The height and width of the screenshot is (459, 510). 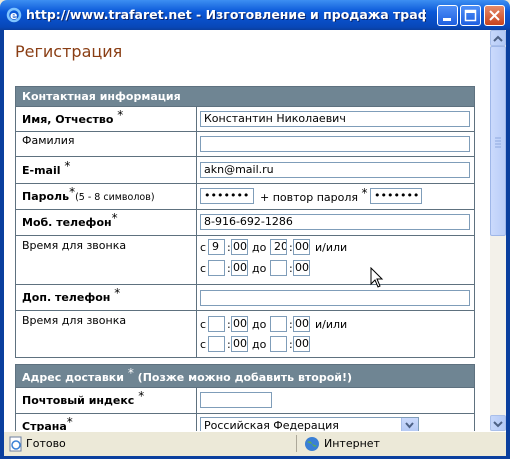 I want to click on call2-from2-hour, so click(x=216, y=344).